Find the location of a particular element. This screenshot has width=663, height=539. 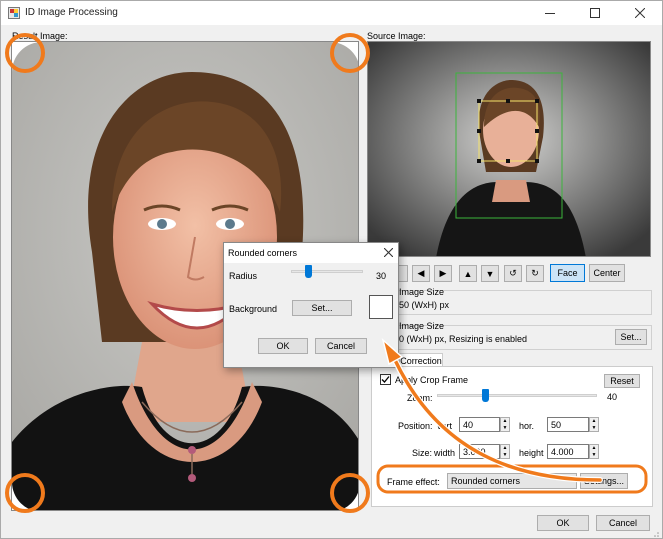

dialog-cancel-button: Cancel is located at coordinates (341, 346).